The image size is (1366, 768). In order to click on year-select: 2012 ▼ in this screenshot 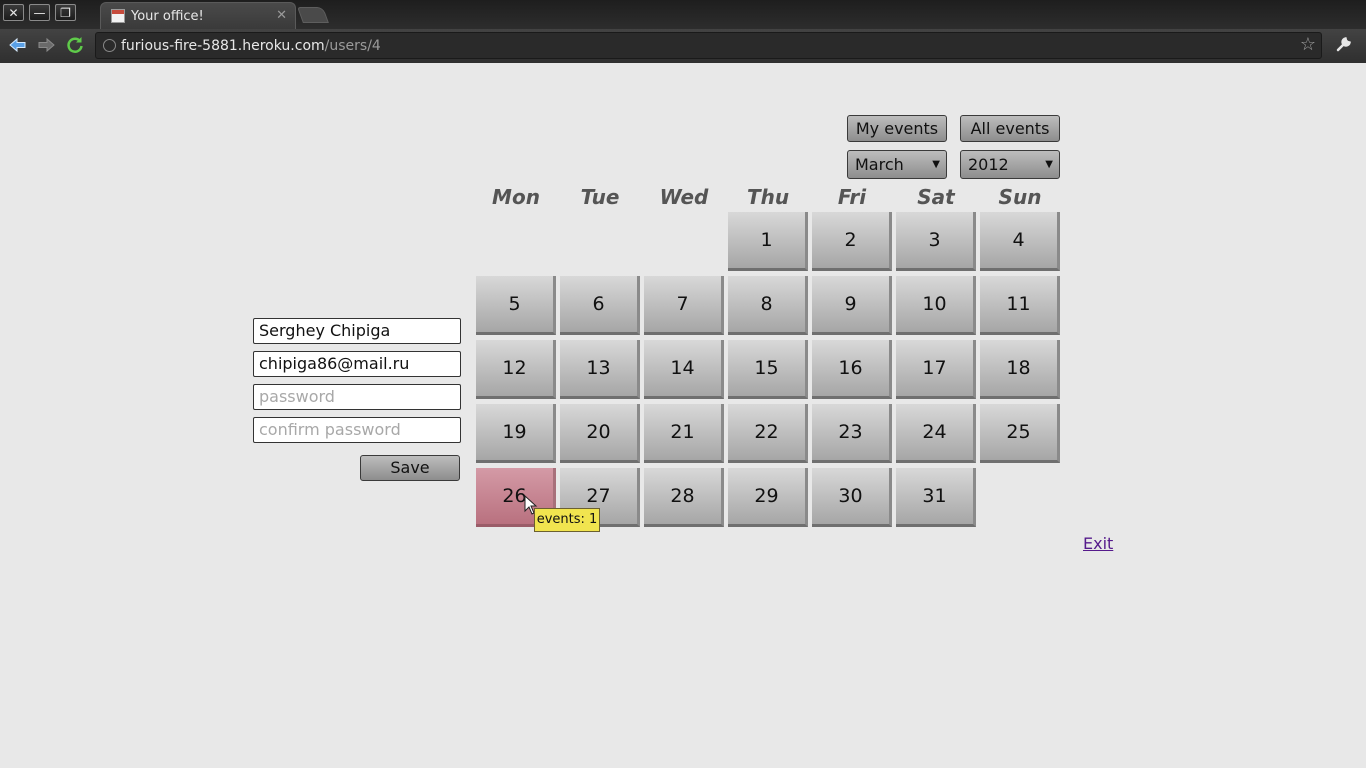, I will do `click(1010, 164)`.